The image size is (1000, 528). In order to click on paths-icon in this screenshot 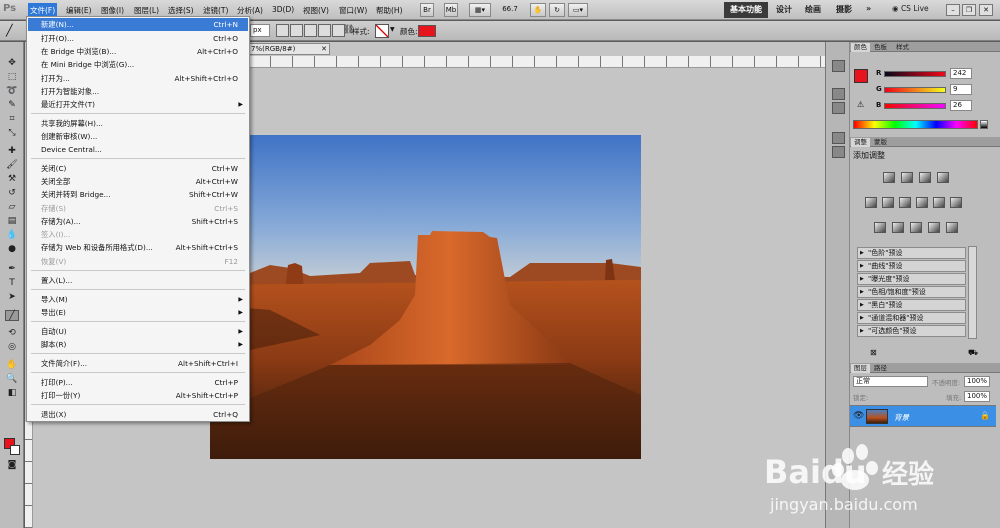, I will do `click(296, 30)`.